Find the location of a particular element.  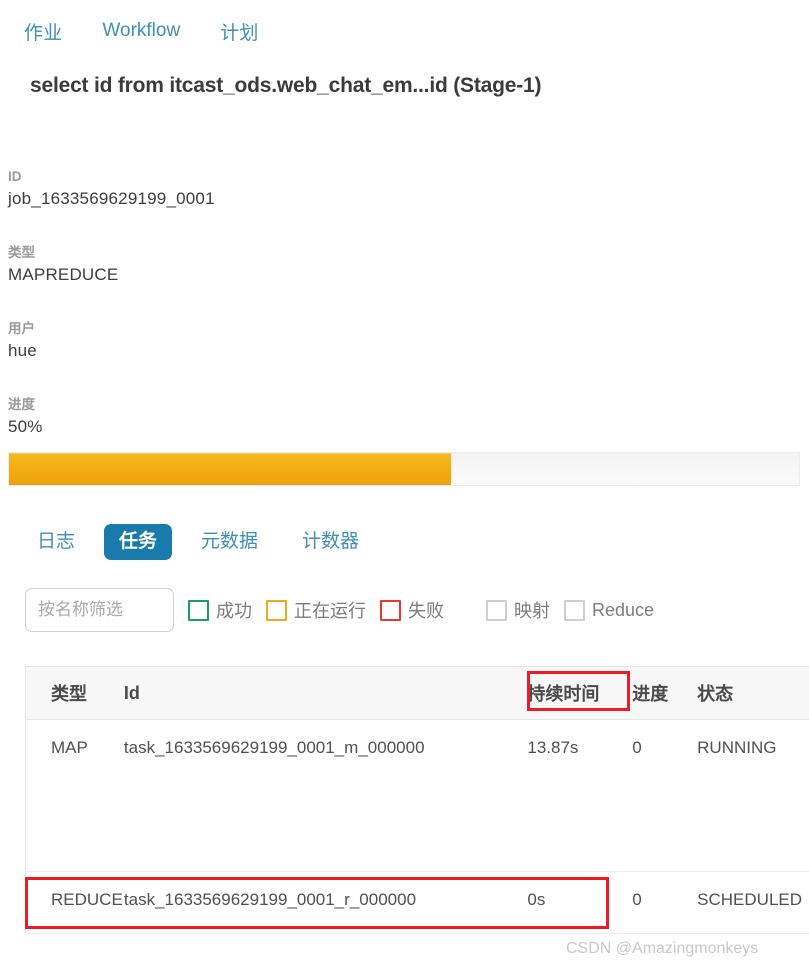

job-user-field: 用户 hue is located at coordinates (258, 342).